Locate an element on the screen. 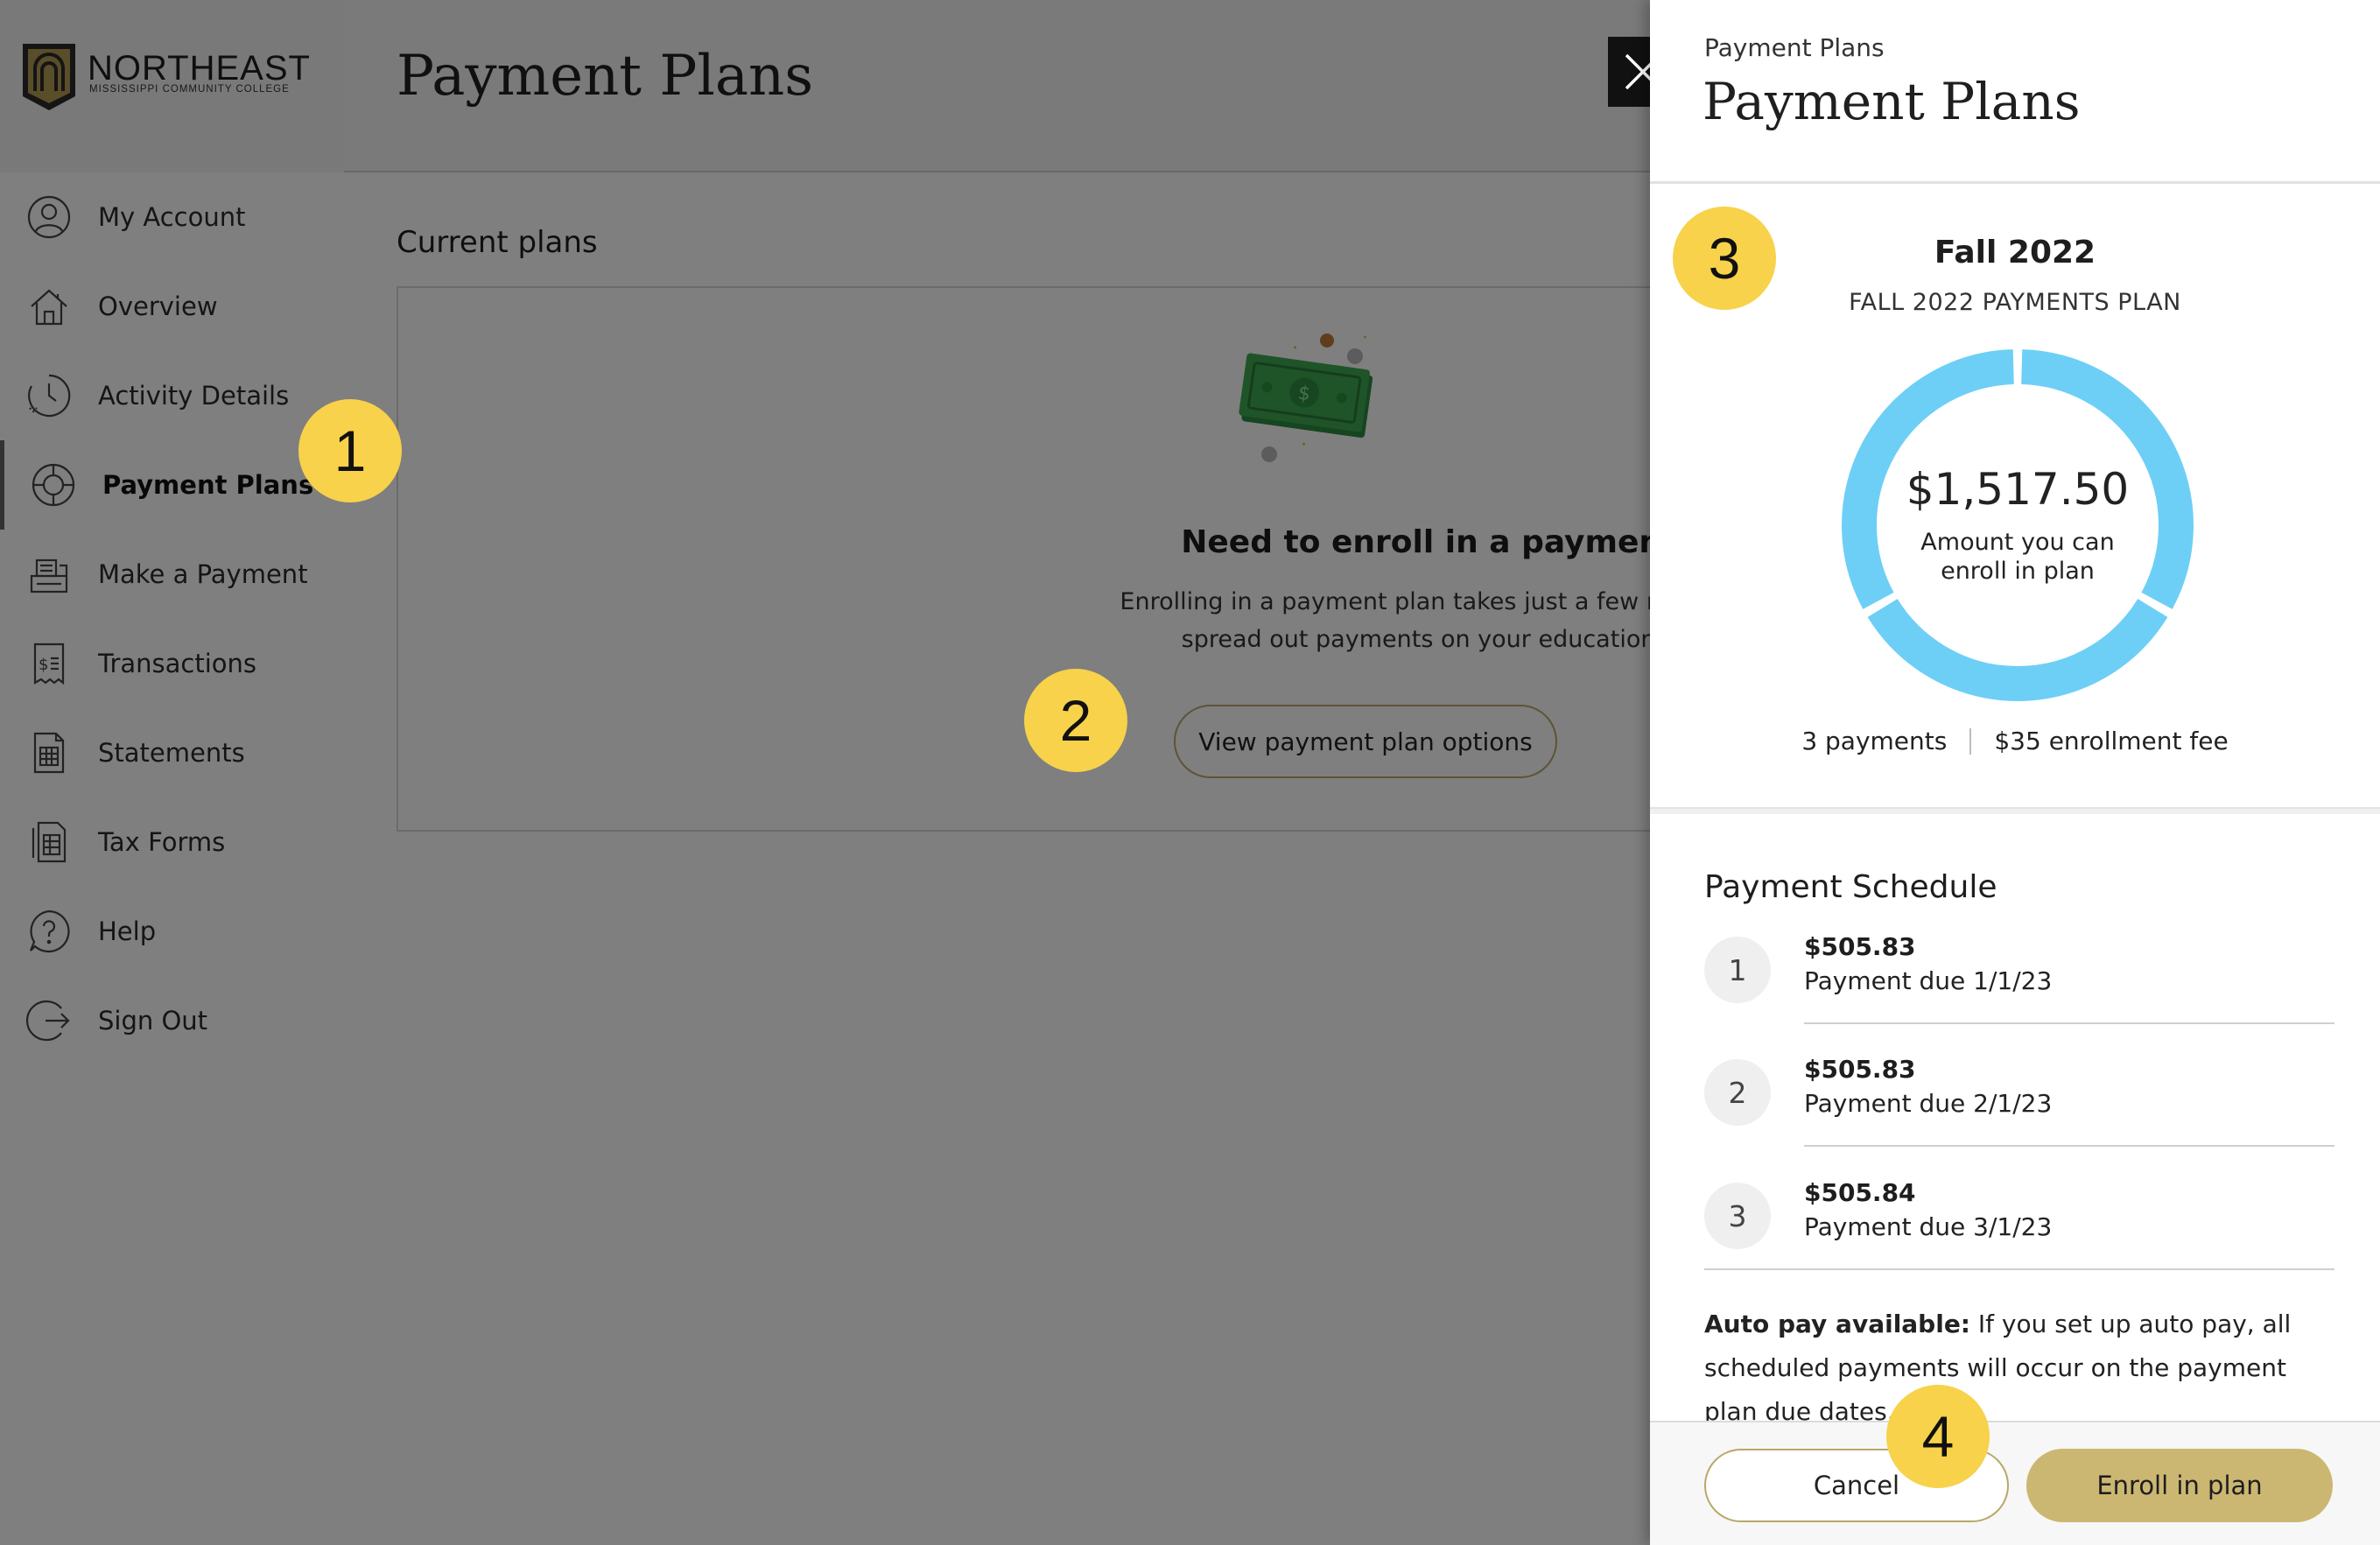  payment-due-date: Payment due 2/1/23 is located at coordinates (1928, 1104).